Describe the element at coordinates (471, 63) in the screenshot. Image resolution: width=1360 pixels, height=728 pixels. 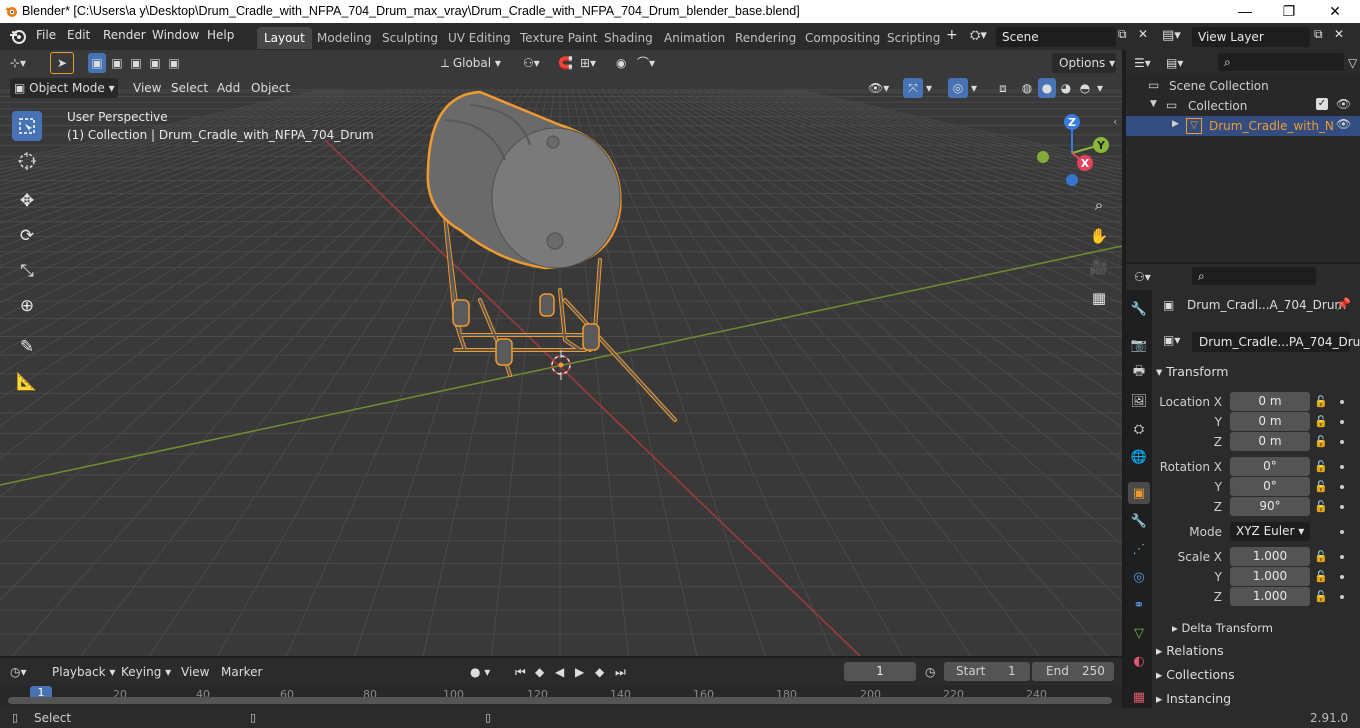
I see `orientation-dropdown: ⟂ Global ▾` at that location.